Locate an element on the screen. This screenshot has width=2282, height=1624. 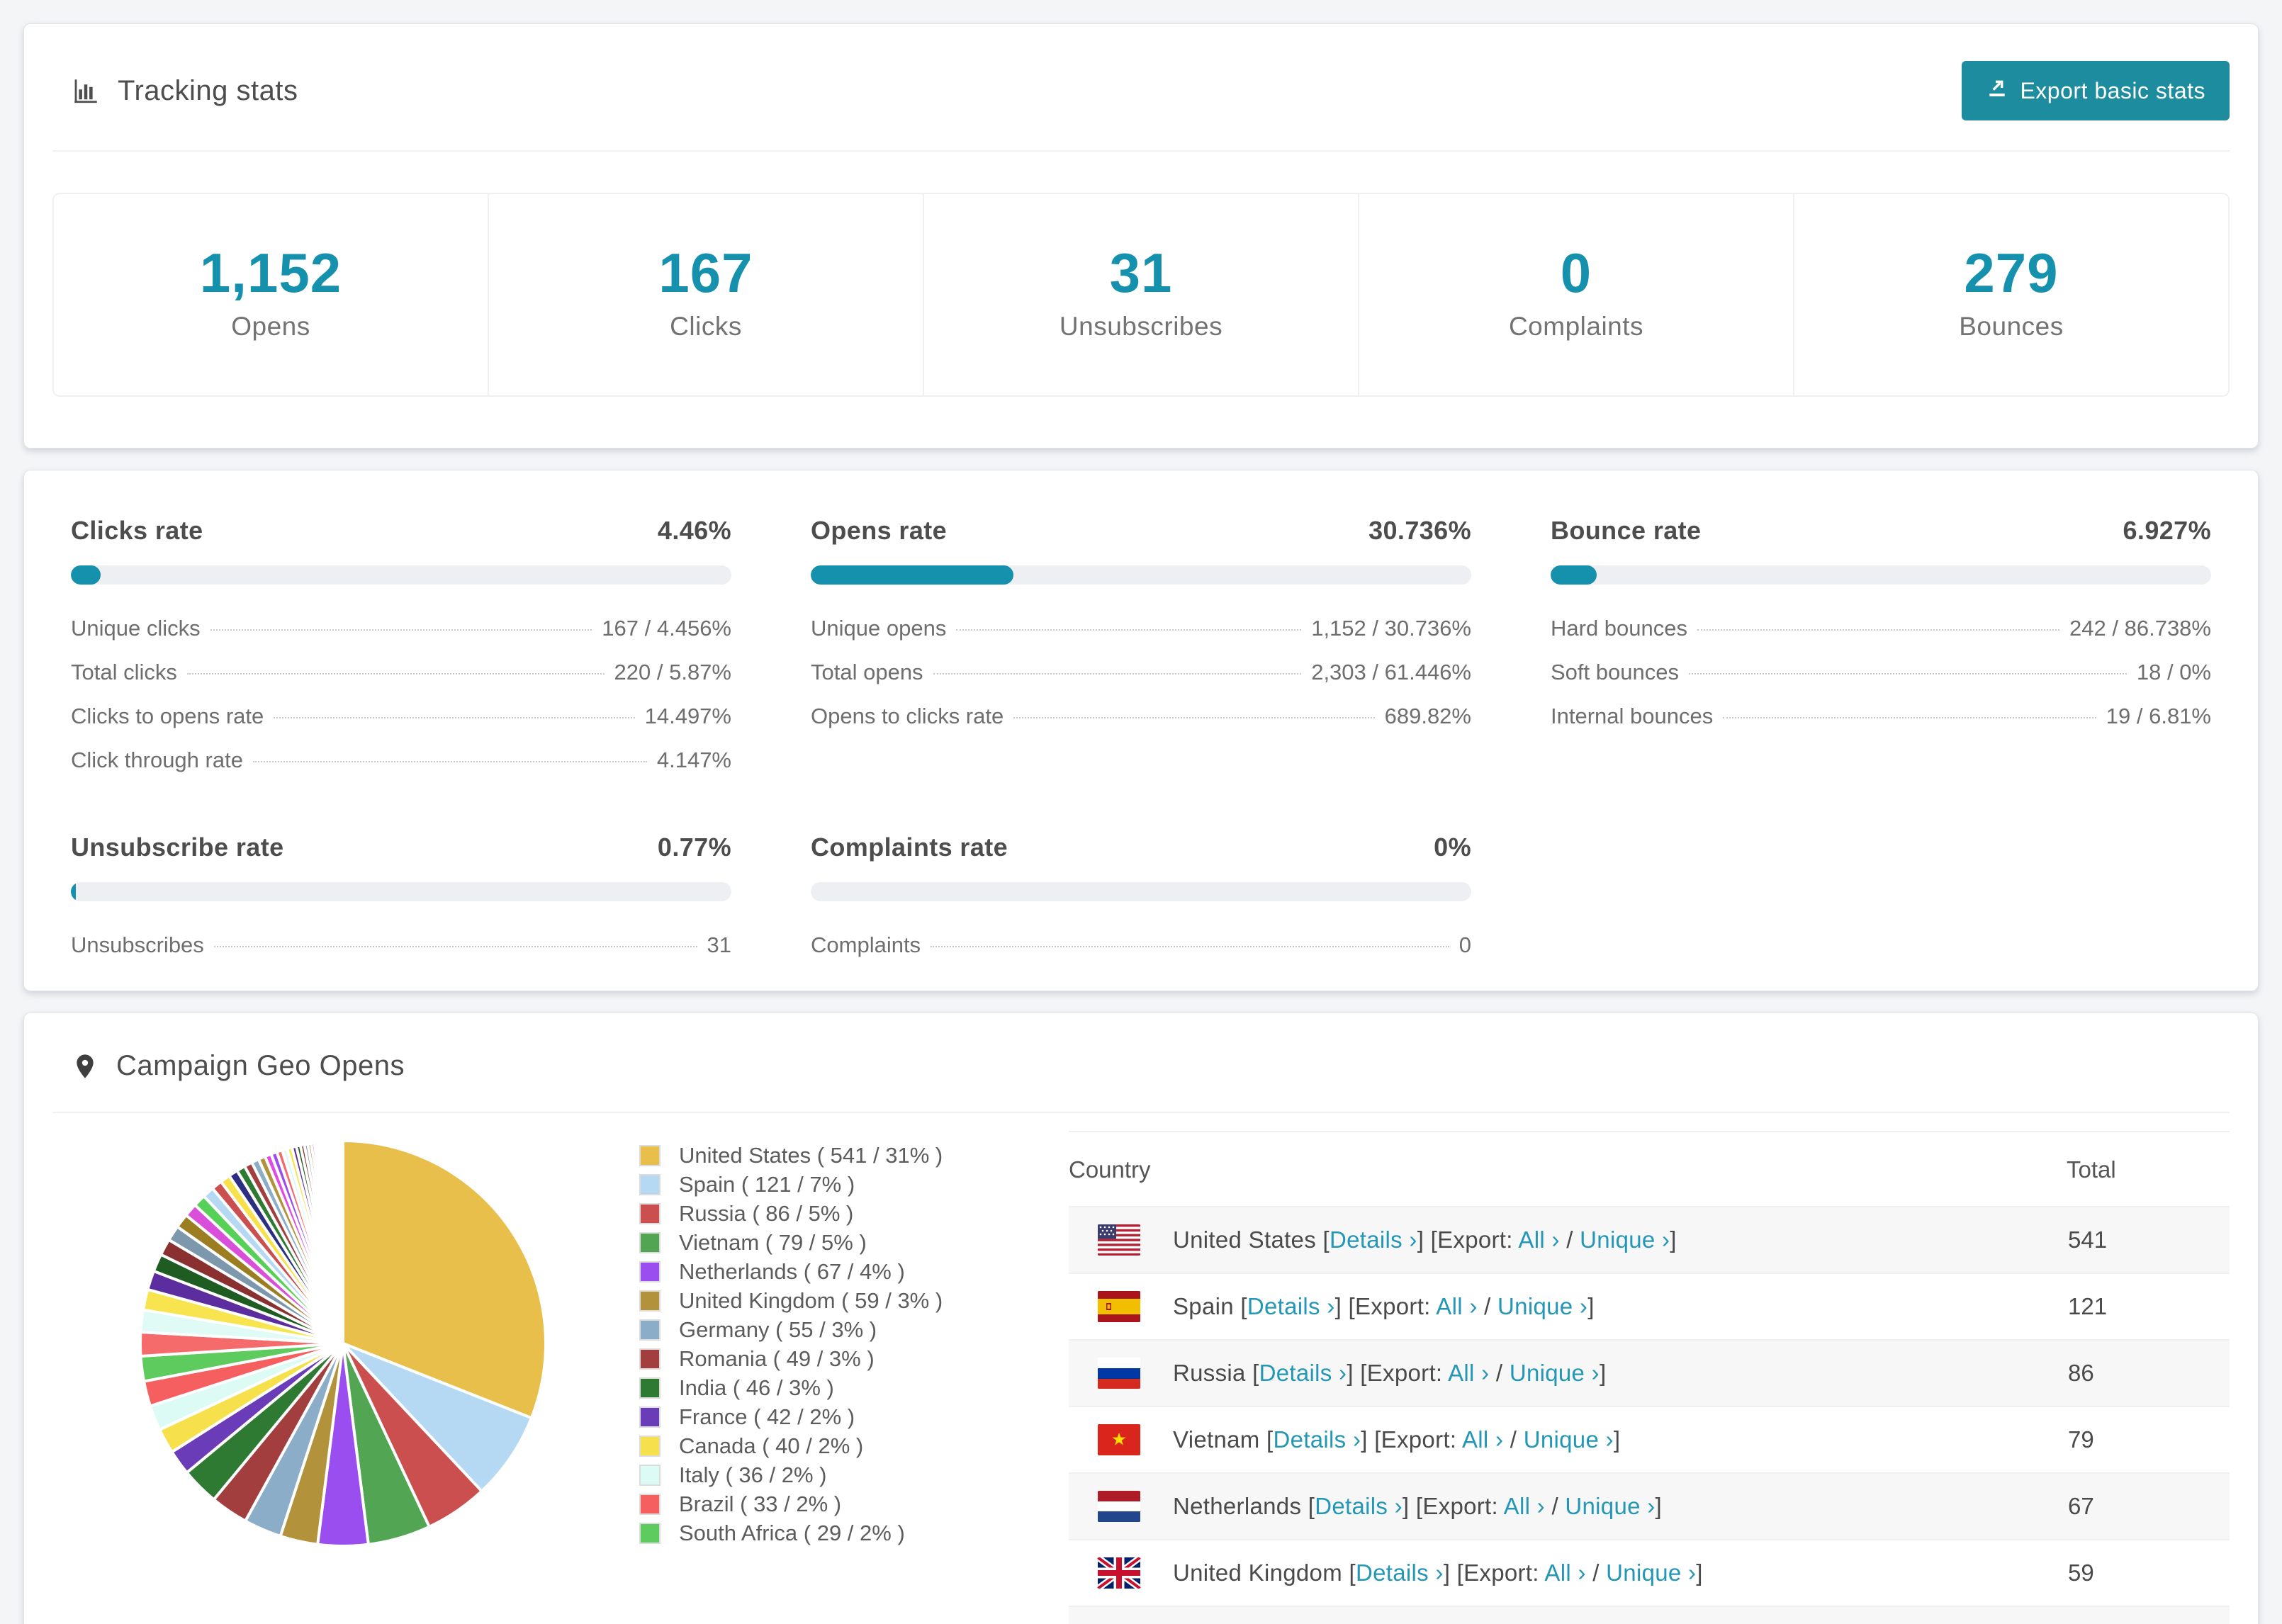
metric-label: Total opens is located at coordinates (867, 672).